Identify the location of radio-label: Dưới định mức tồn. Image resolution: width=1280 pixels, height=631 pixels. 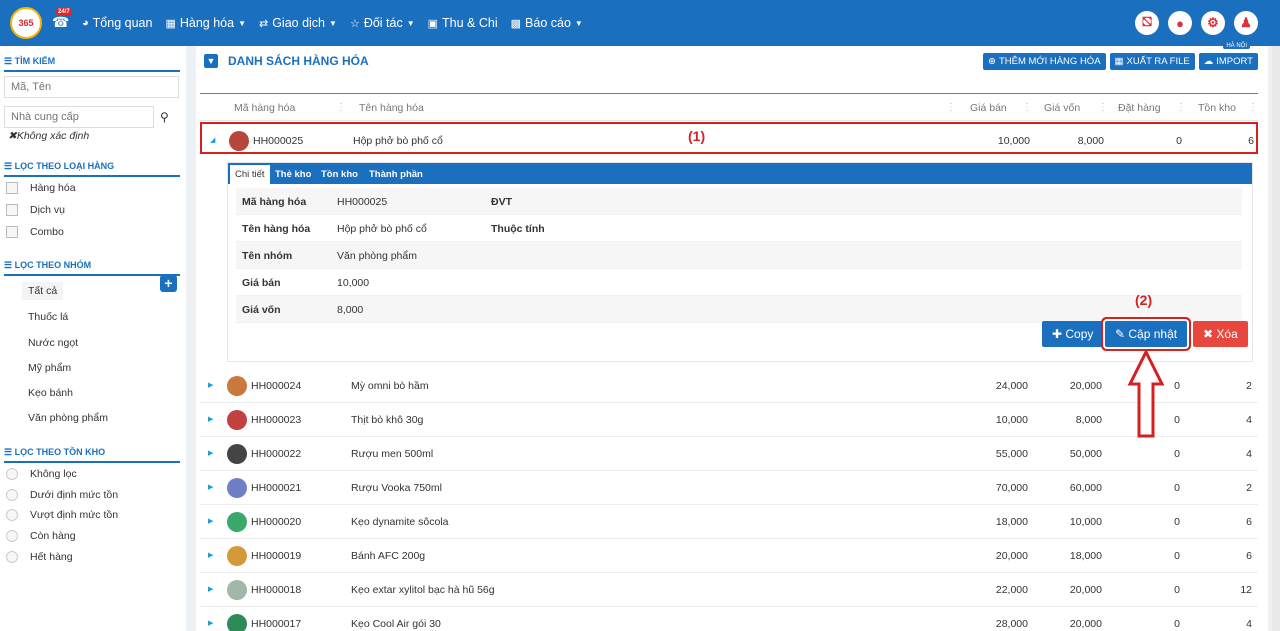
(74, 495).